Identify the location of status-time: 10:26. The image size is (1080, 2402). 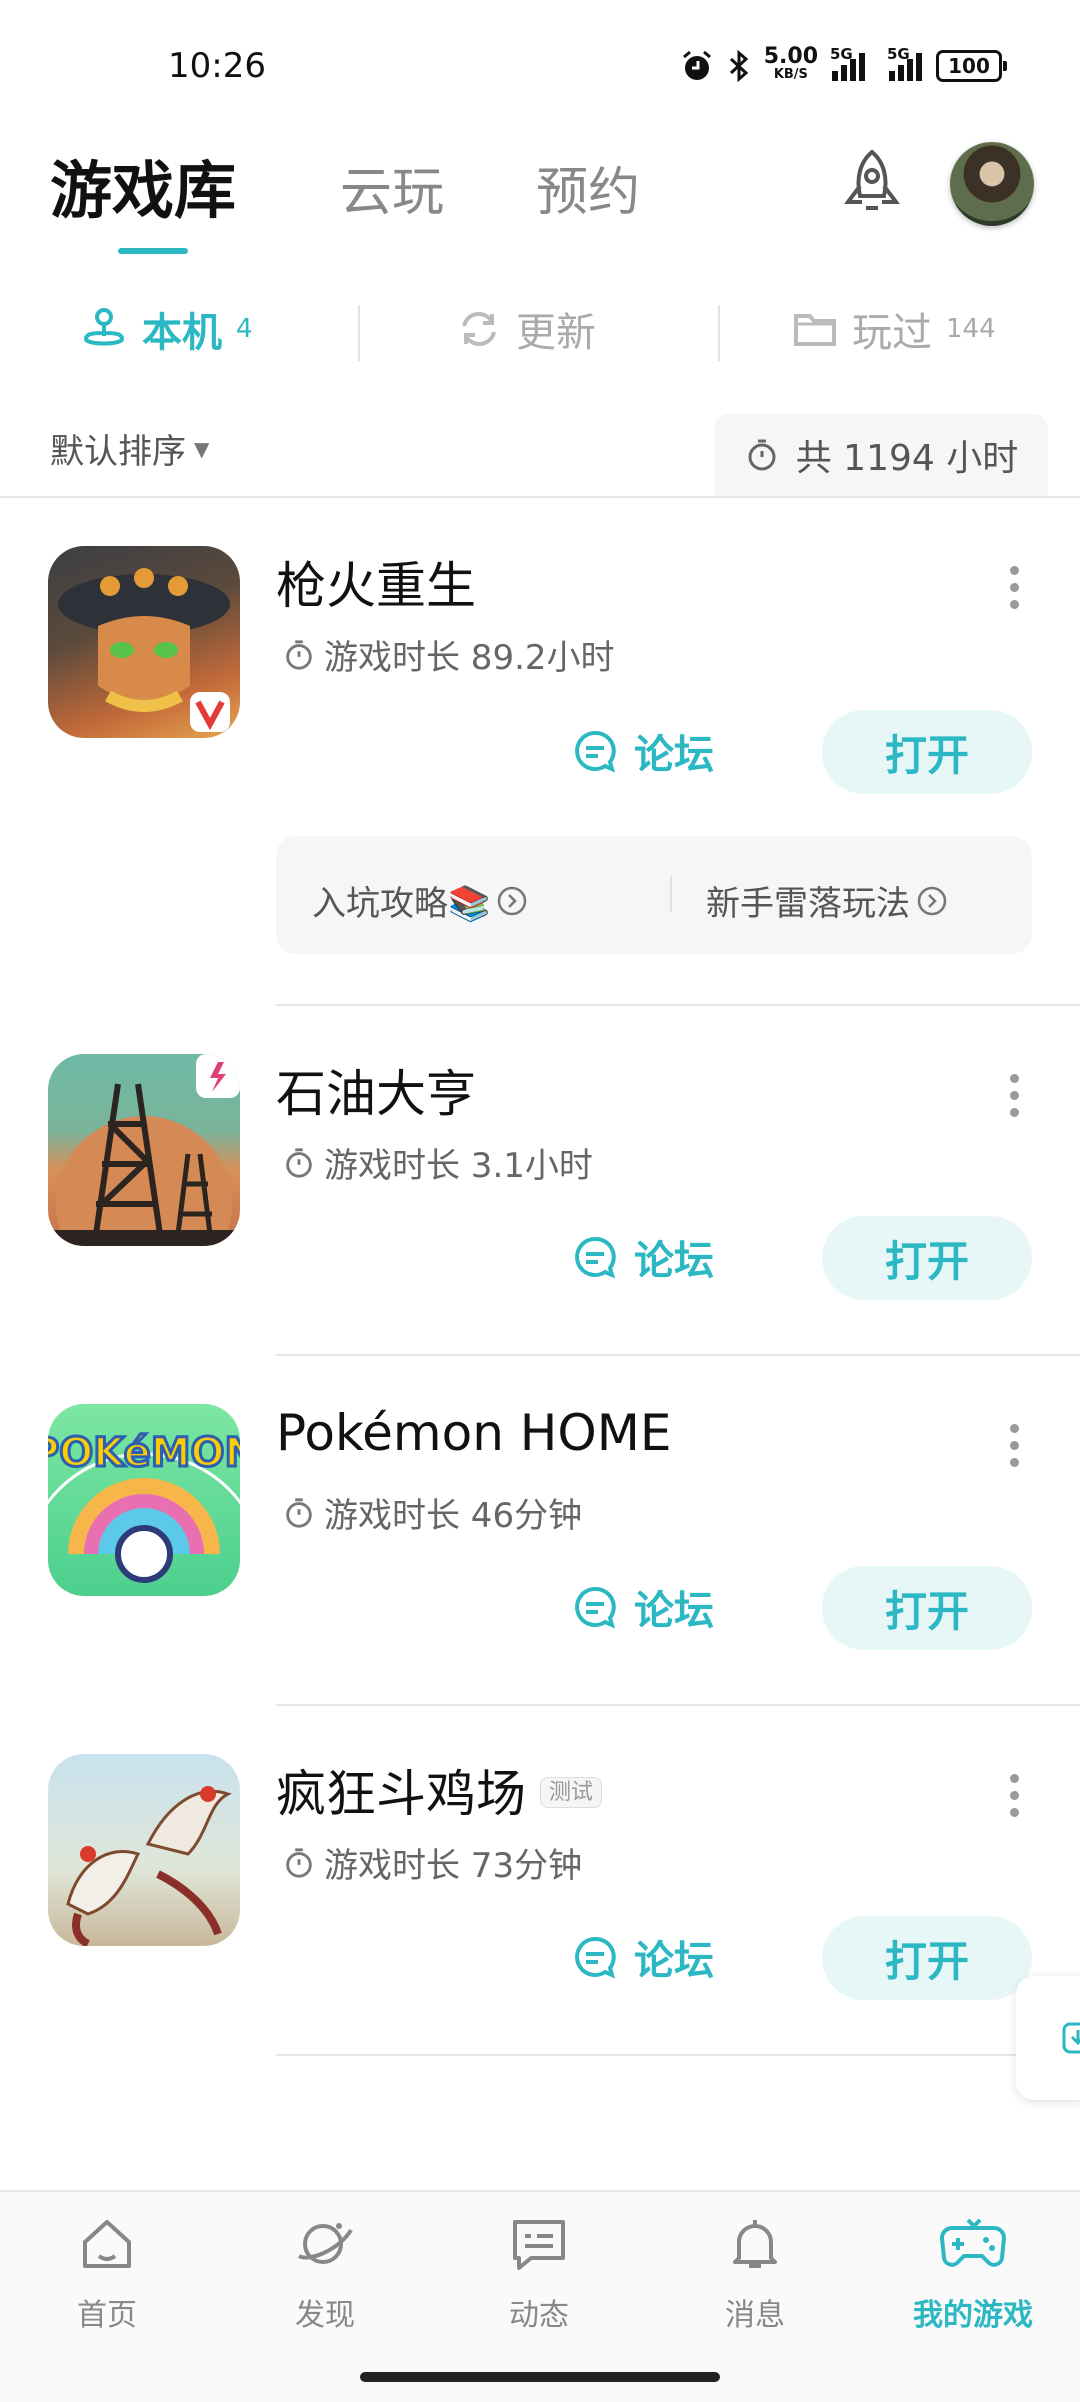
(217, 66).